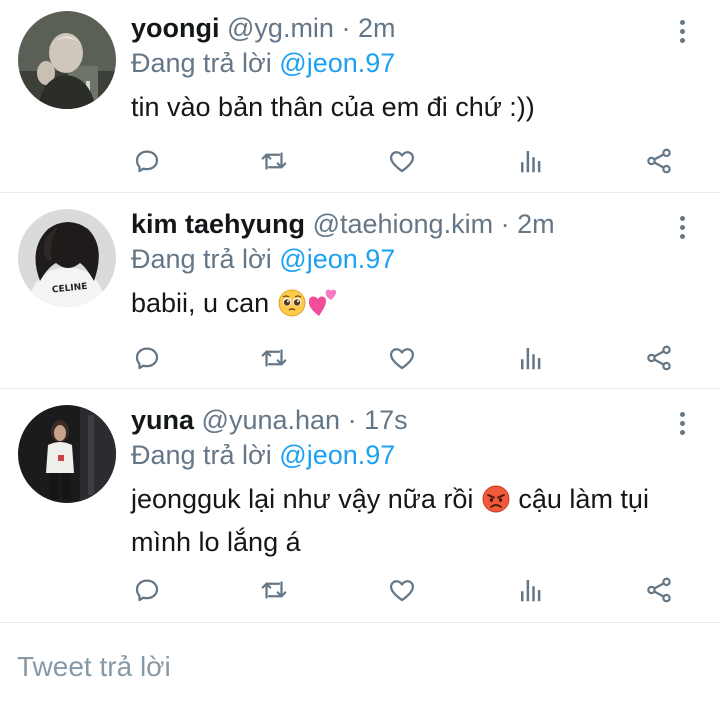 This screenshot has height=703, width=720. I want to click on avatar: CELINE, so click(67, 258).